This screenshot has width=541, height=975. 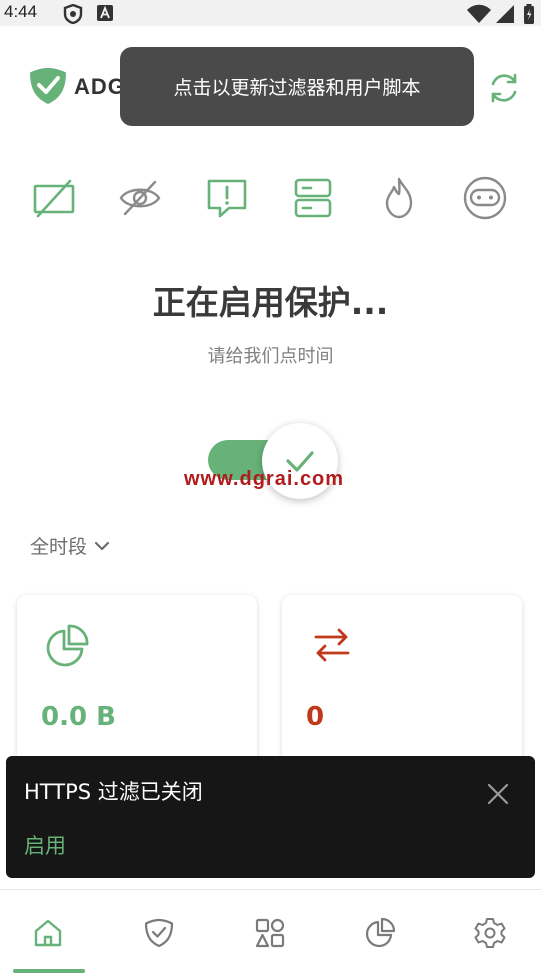 I want to click on nav-home, so click(x=51, y=932).